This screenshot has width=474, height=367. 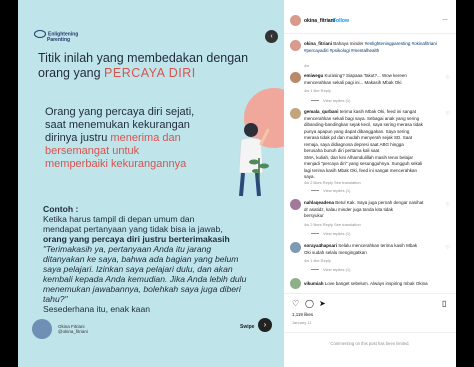 I want to click on author-name: Okina Fitriani @okina_fitriani, so click(x=73, y=329).